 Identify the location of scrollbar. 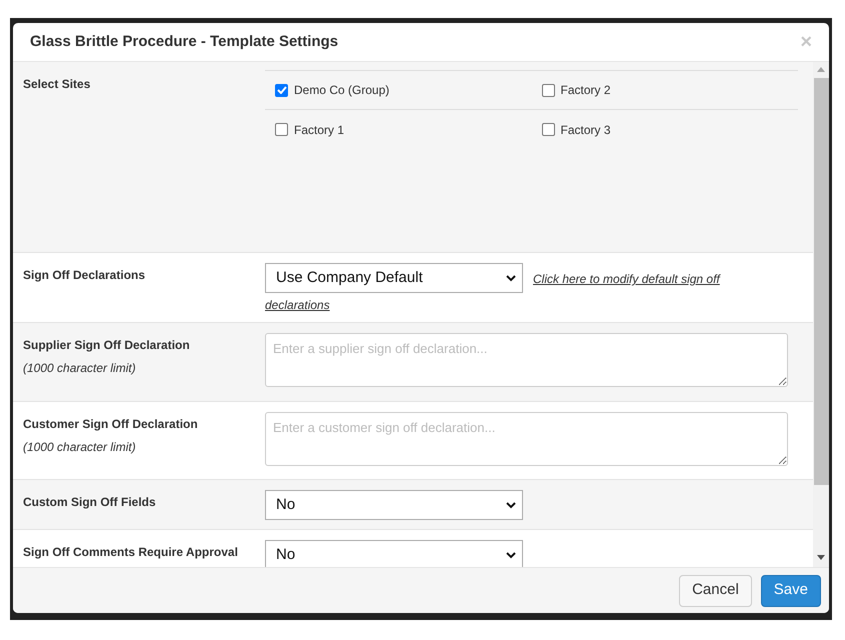
(821, 314).